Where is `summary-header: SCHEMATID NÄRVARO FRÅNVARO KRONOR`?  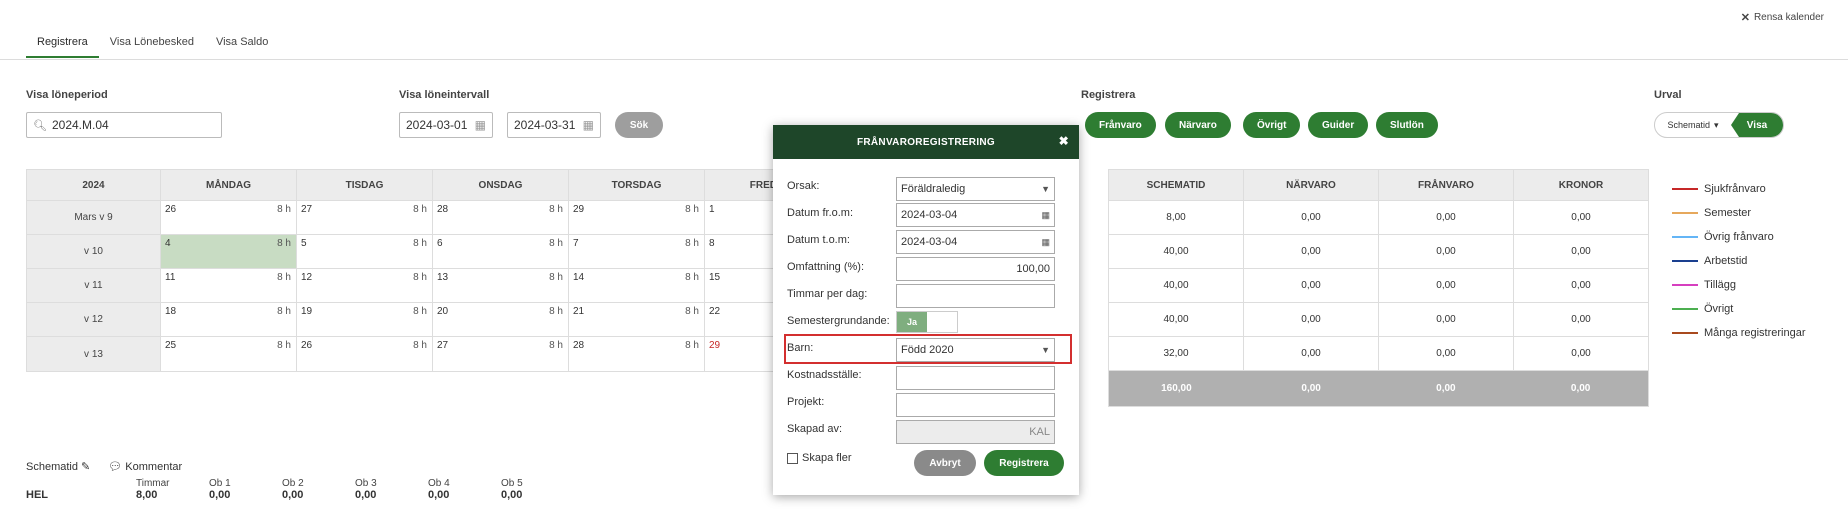
summary-header: SCHEMATID NÄRVARO FRÅNVARO KRONOR is located at coordinates (1378, 185).